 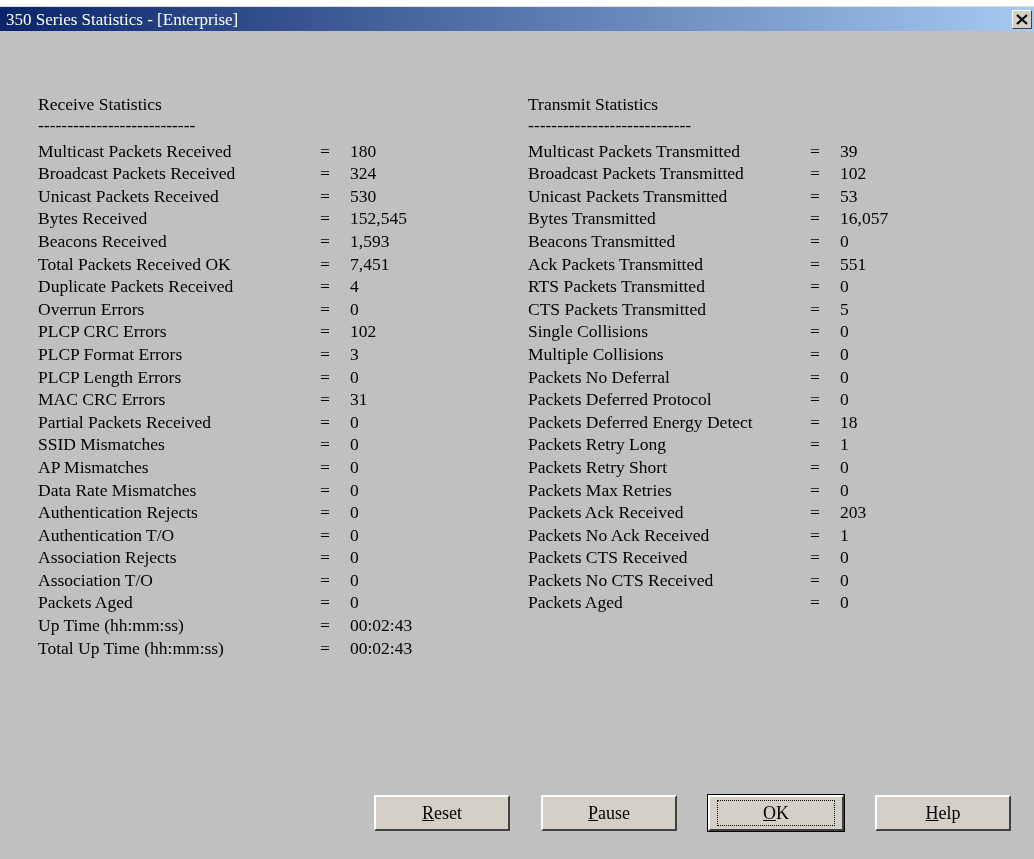 What do you see at coordinates (108, 557) in the screenshot?
I see `stat-label: Association Rejects` at bounding box center [108, 557].